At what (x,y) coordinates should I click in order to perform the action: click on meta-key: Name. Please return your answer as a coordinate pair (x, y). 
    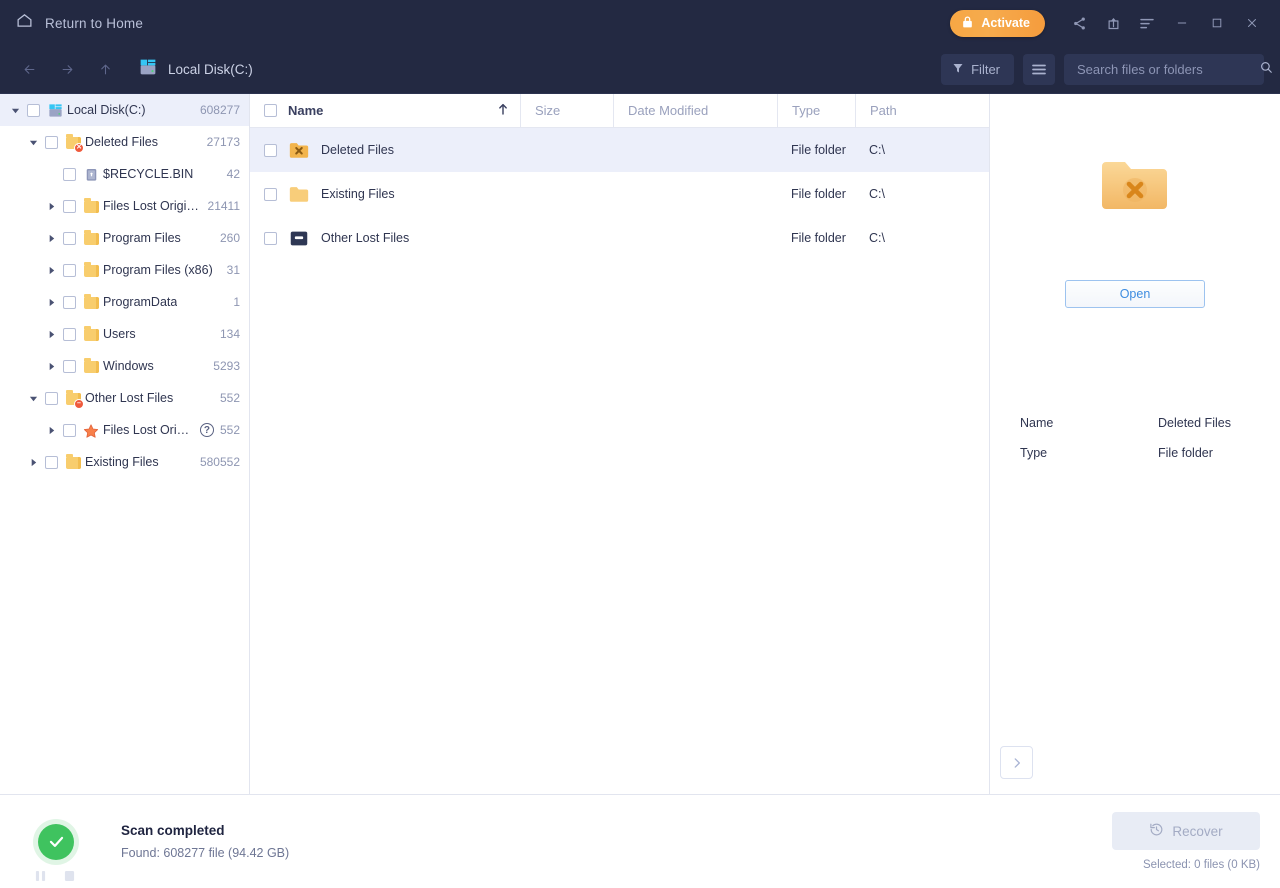
    Looking at the image, I should click on (1037, 423).